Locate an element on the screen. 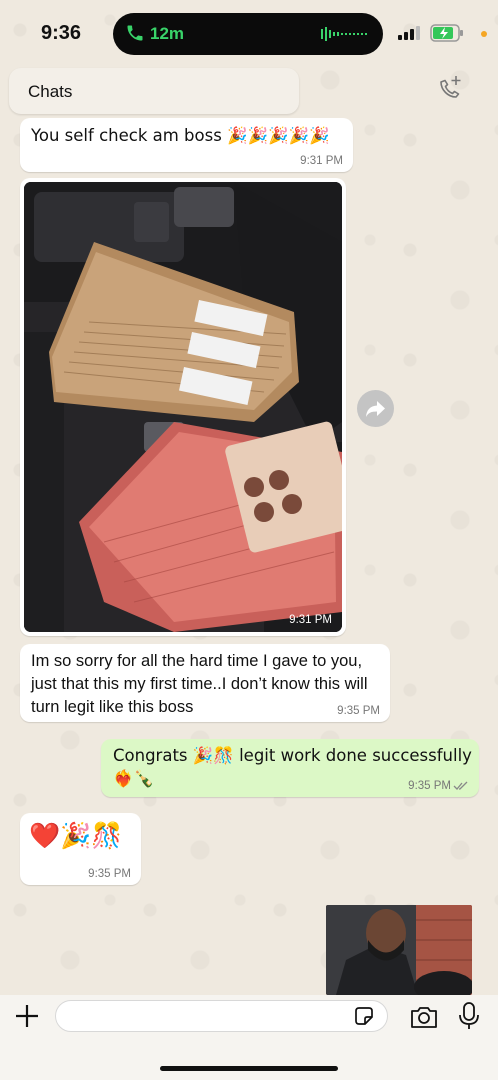 The width and height of the screenshot is (498, 1080). video-feed-image is located at coordinates (399, 950).